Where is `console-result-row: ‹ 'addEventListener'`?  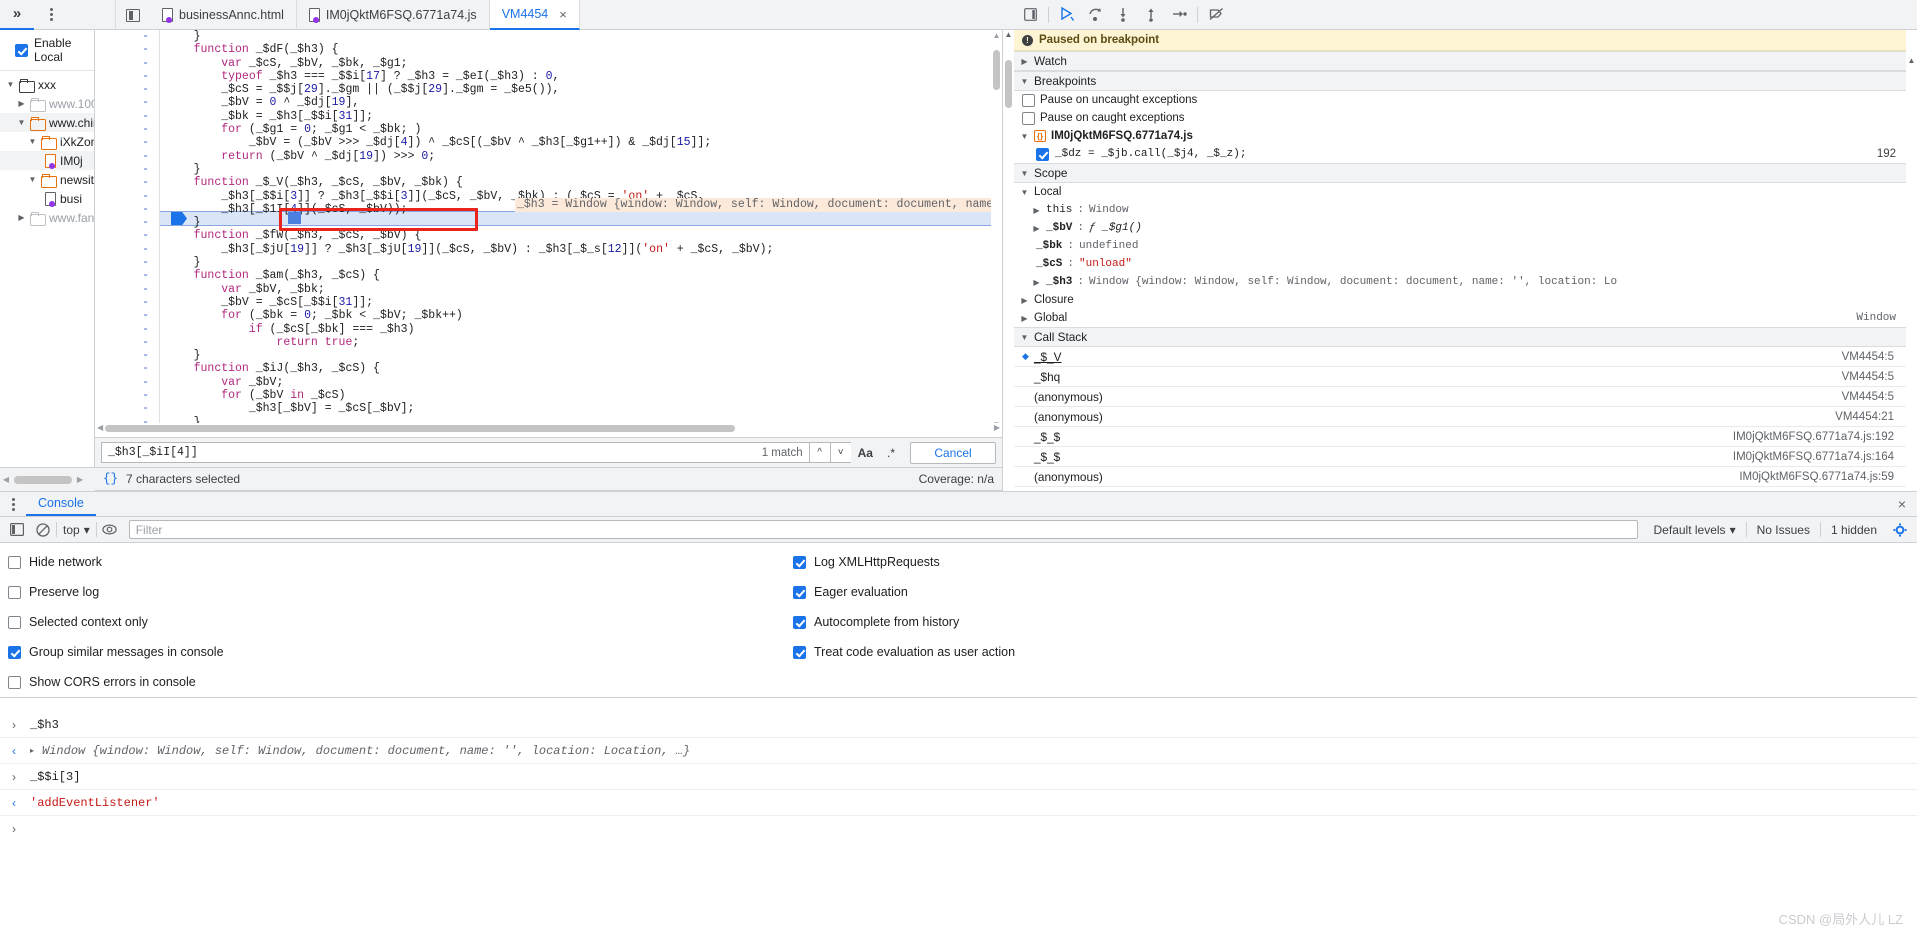
console-result-row: ‹ 'addEventListener' is located at coordinates (958, 803).